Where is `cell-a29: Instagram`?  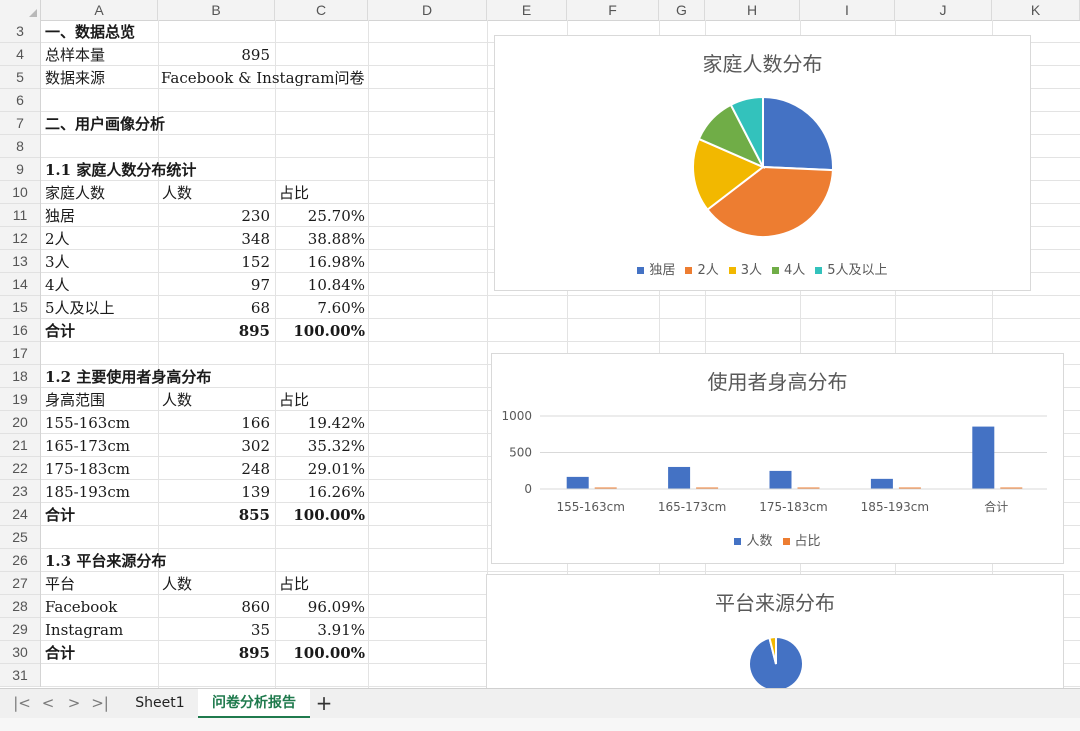
cell-a29: Instagram is located at coordinates (84, 630).